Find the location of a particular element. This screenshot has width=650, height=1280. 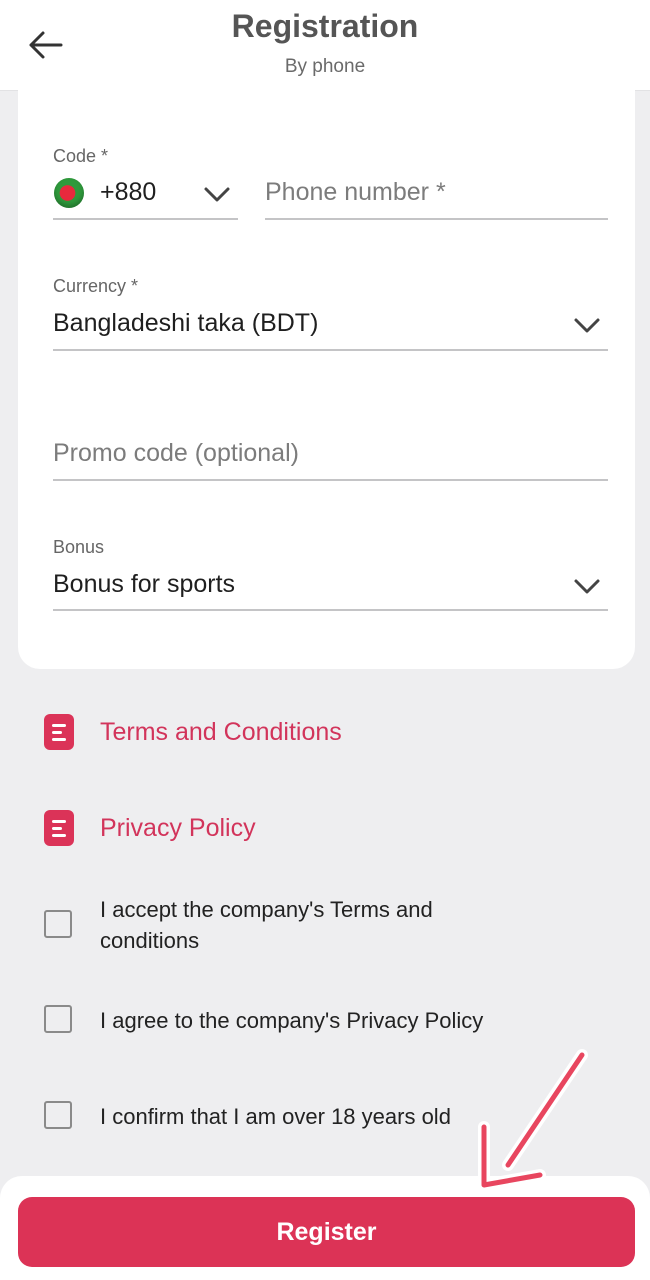

accept-terms-checkbox is located at coordinates (58, 924).